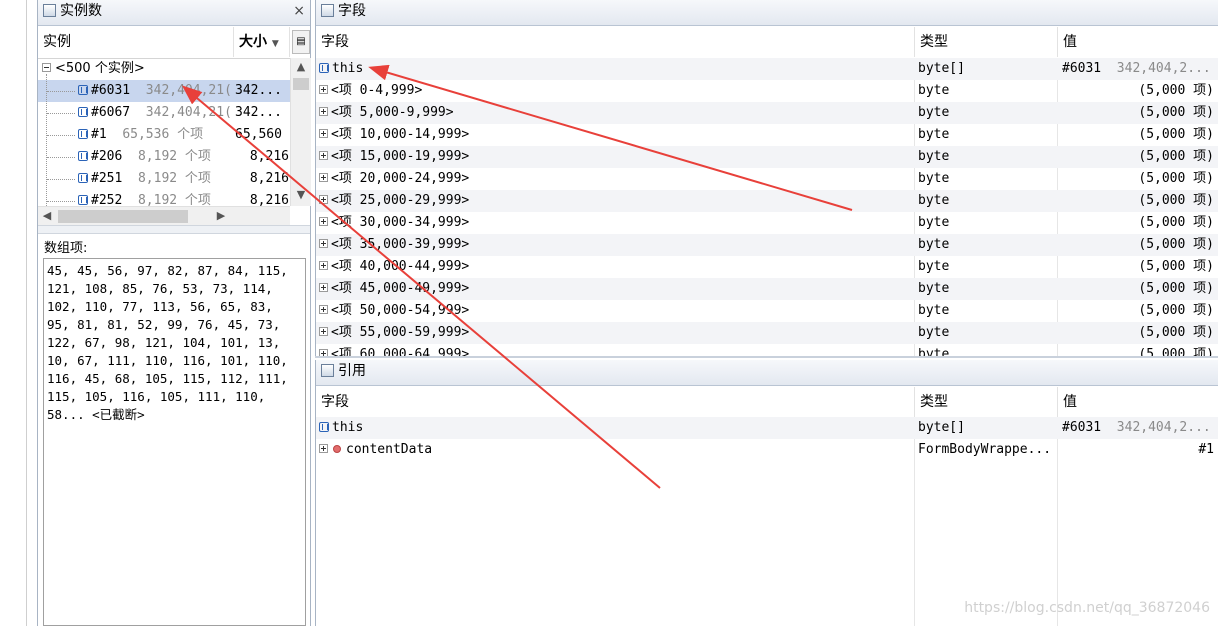 This screenshot has height=626, width=1218. I want to click on hscroll-thumb, so click(123, 216).